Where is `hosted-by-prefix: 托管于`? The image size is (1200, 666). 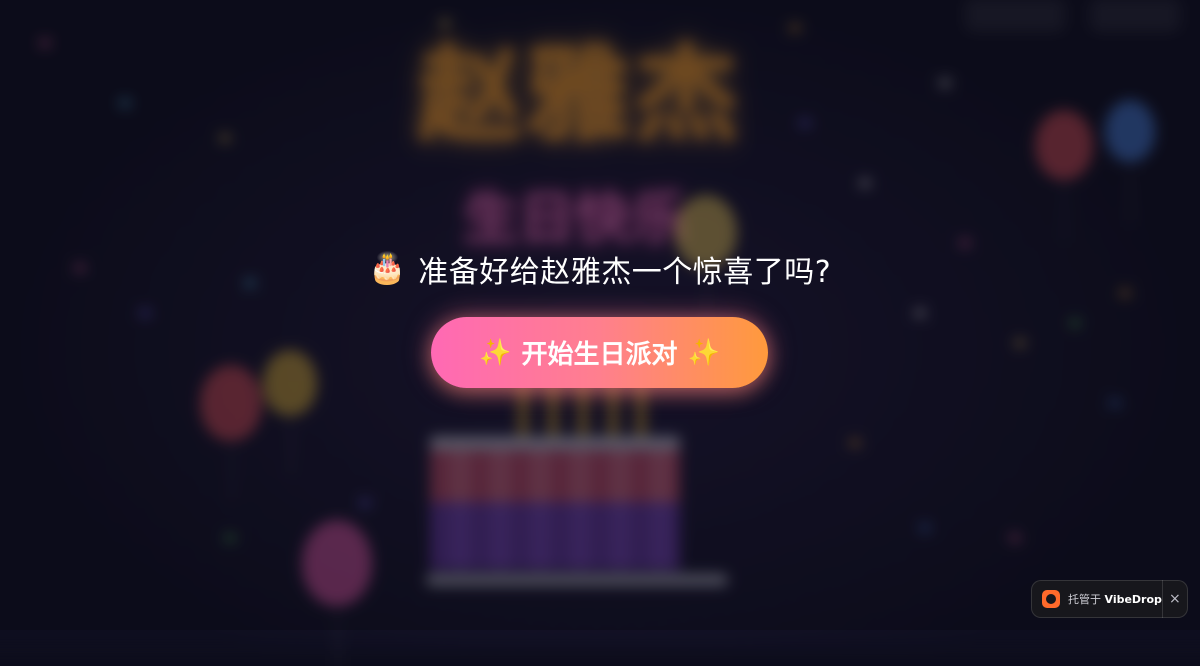 hosted-by-prefix: 托管于 is located at coordinates (1084, 599).